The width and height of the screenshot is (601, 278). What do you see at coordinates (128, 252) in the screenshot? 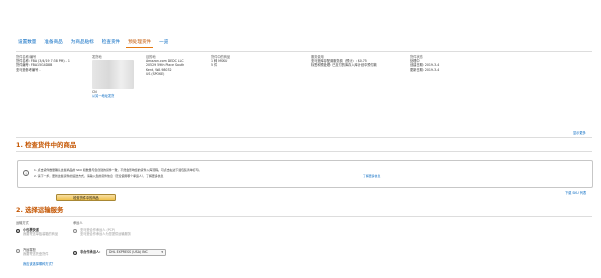
I see `carrier-select-value: DHL EXPRESS (USA) INC` at bounding box center [128, 252].